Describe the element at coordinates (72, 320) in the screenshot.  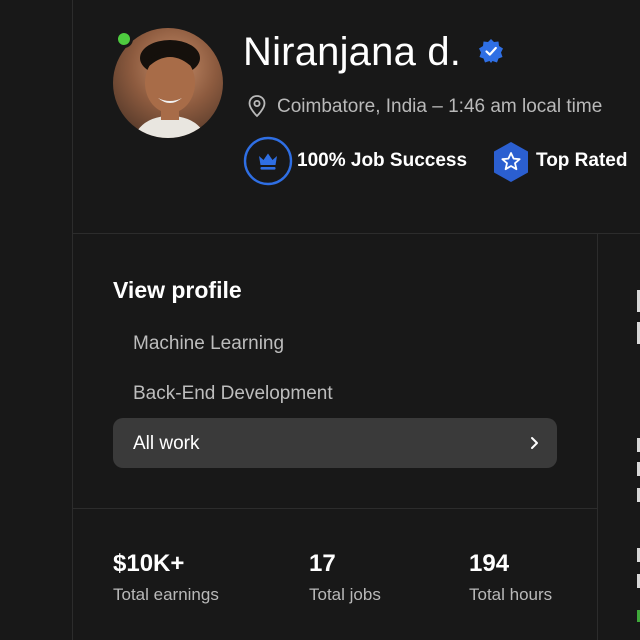
I see `left-divider` at that location.